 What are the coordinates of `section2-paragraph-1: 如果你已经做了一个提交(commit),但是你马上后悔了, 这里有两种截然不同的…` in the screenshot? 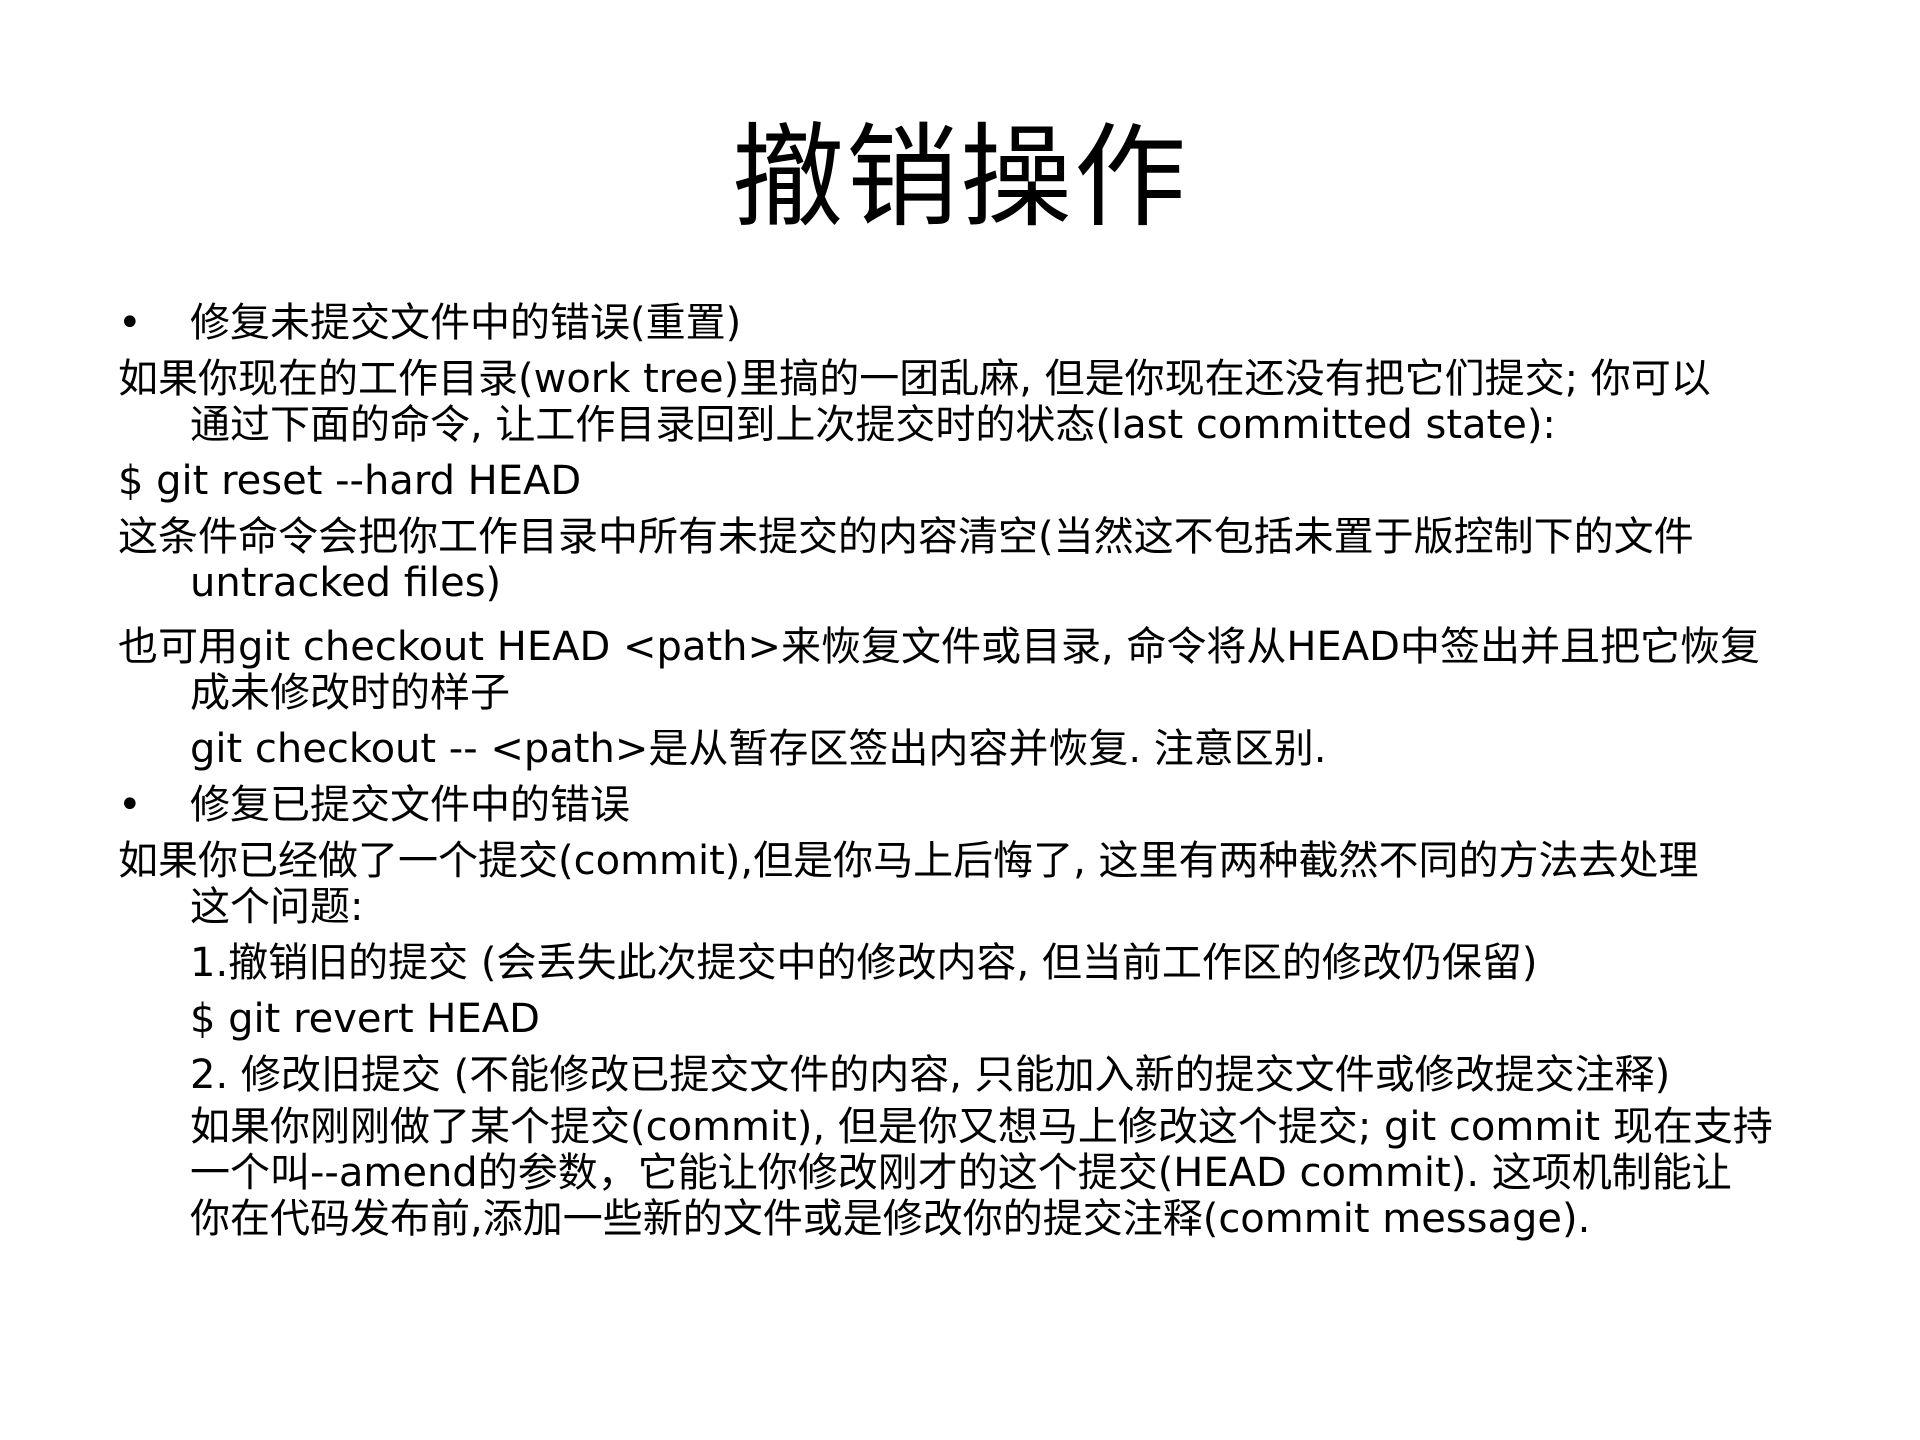 It's located at (978, 884).